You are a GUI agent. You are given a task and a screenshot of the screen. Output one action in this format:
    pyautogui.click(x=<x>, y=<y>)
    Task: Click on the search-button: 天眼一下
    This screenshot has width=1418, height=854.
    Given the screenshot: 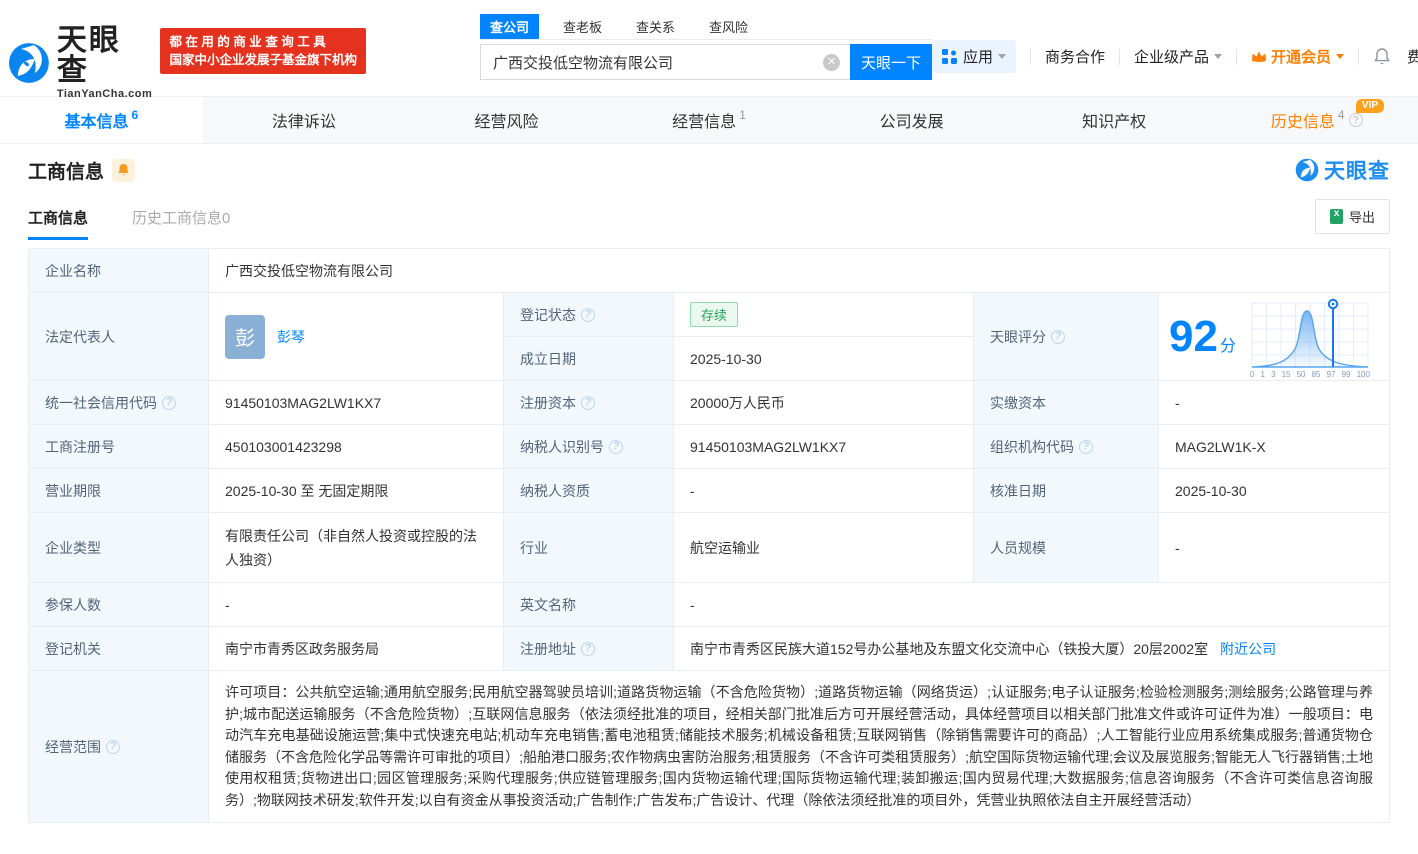 What is the action you would take?
    pyautogui.click(x=890, y=62)
    